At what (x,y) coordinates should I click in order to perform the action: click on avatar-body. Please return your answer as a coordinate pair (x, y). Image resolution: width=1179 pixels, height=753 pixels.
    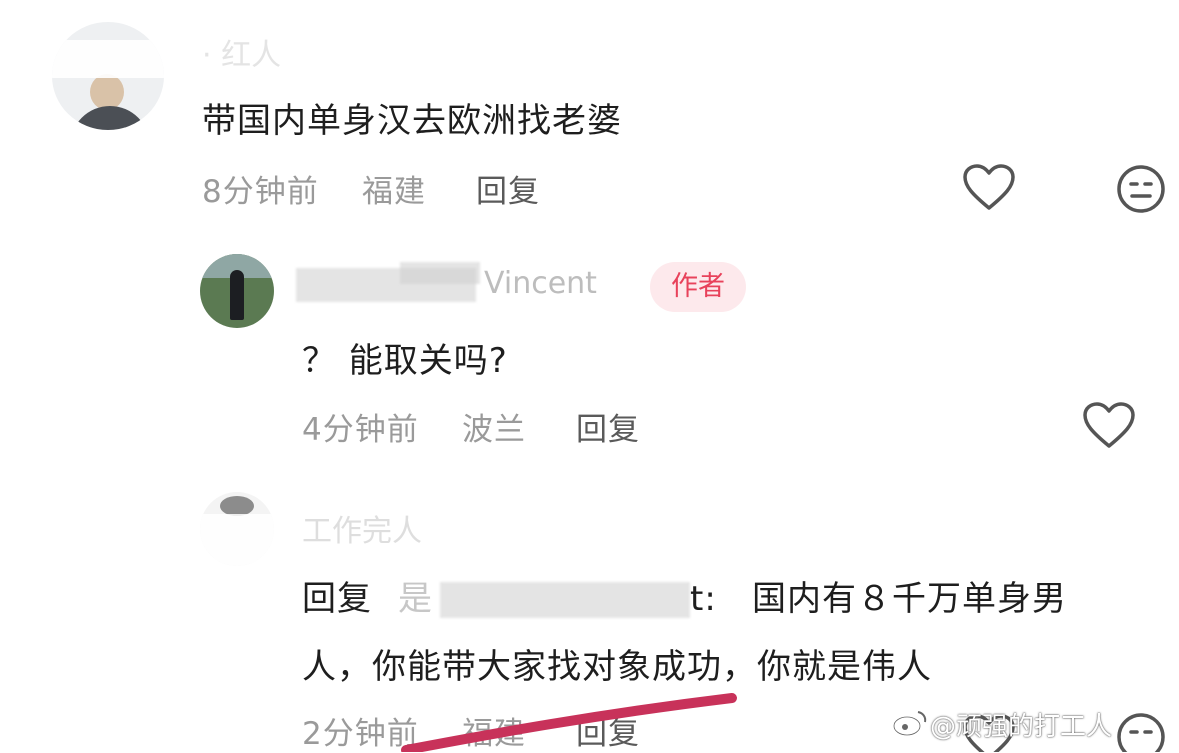
    Looking at the image, I should click on (110, 118).